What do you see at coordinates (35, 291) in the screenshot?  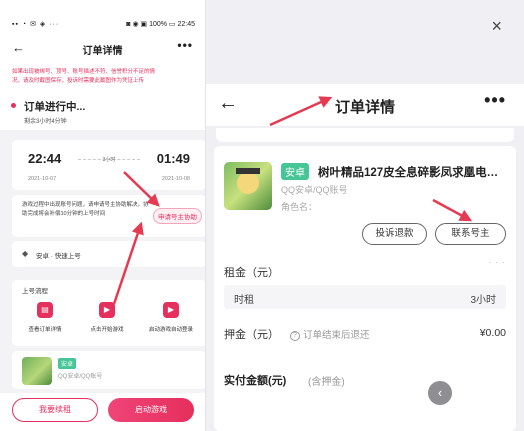 I see `login-flow-title: 上号流程` at bounding box center [35, 291].